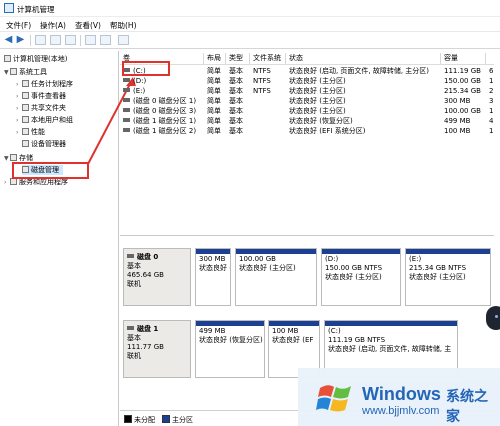 This screenshot has height=426, width=500. What do you see at coordinates (182, 420) in the screenshot?
I see `legend-primary: 主分区` at bounding box center [182, 420].